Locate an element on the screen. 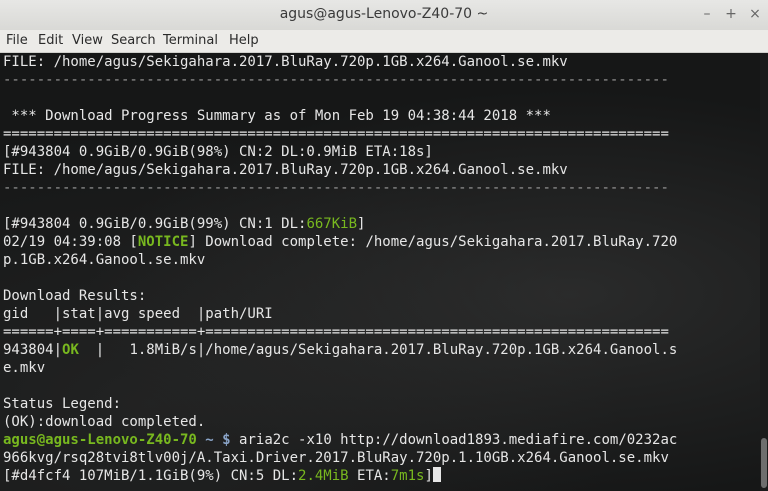 Image resolution: width=768 pixels, height=491 pixels. menu-help: Help is located at coordinates (244, 40).